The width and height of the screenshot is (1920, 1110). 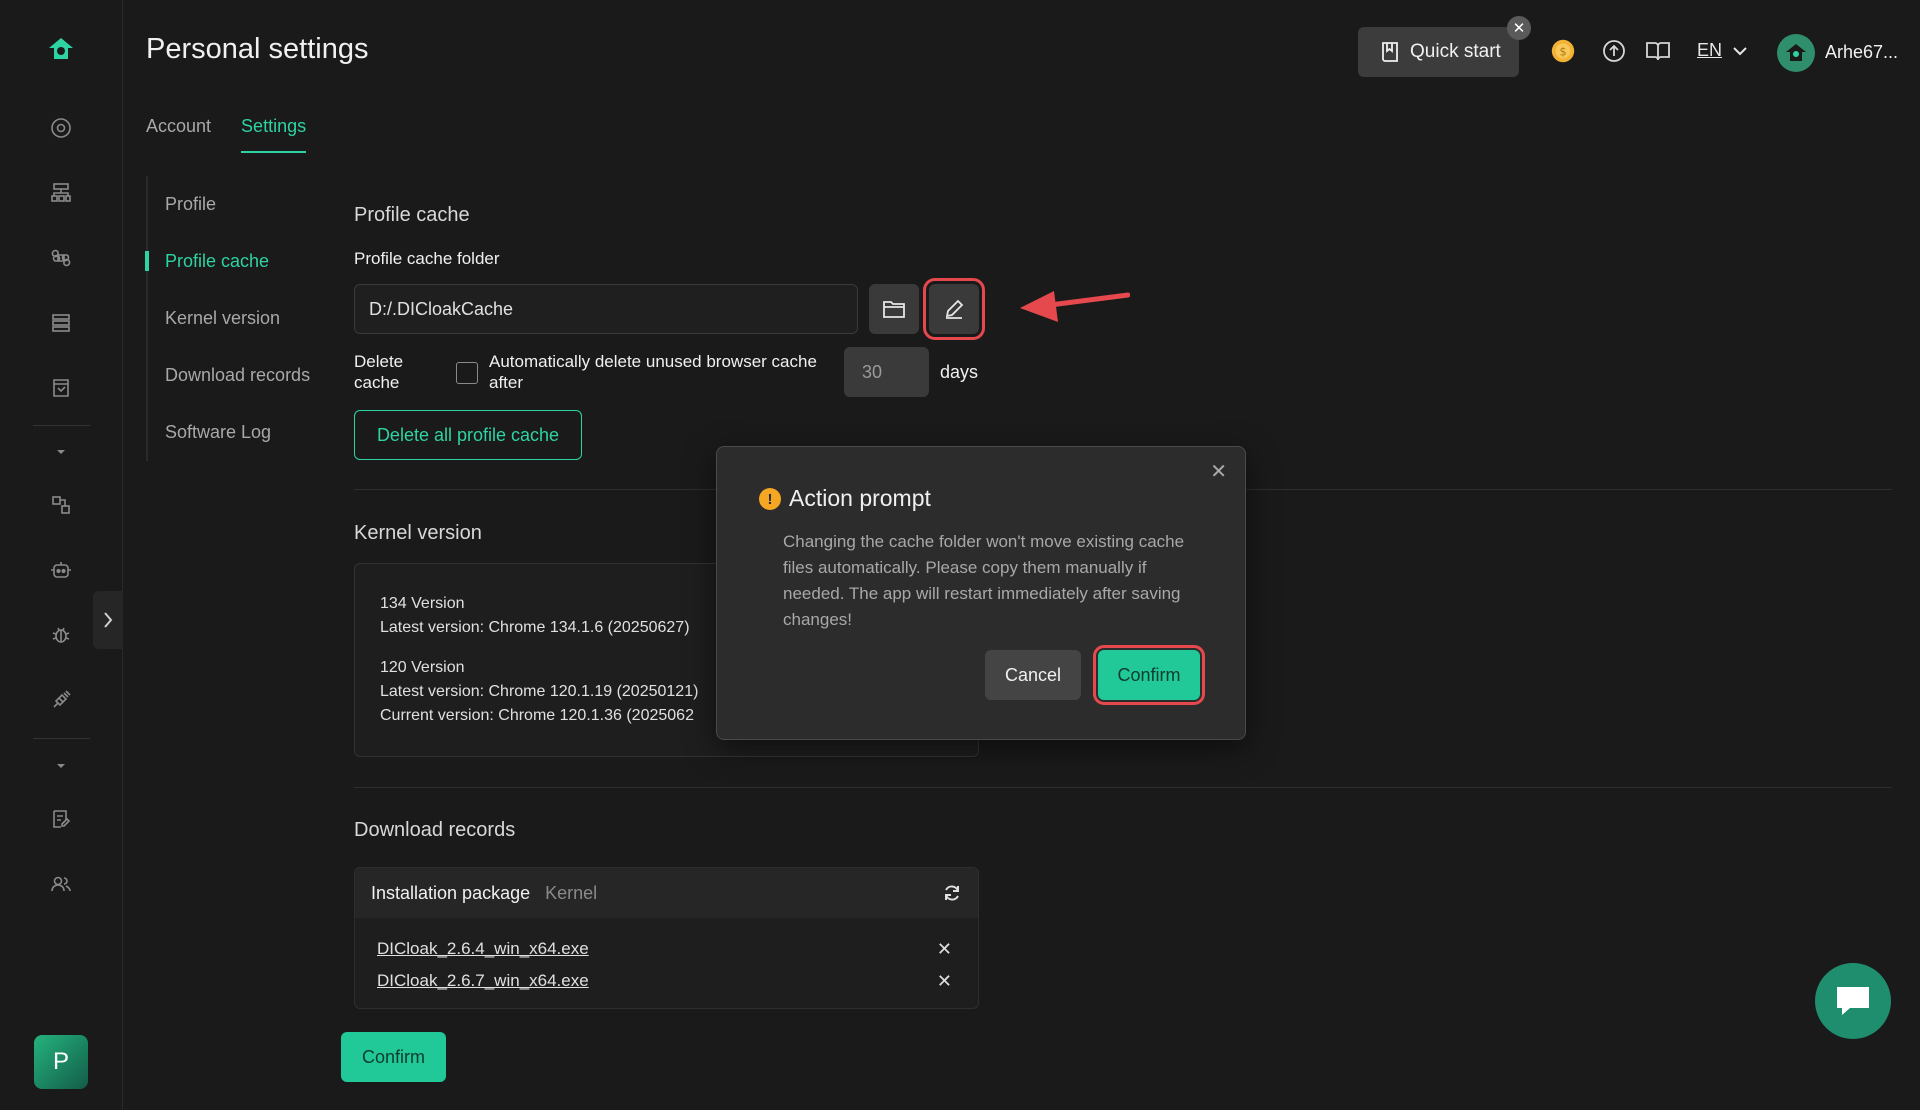 I want to click on folder-icon, so click(x=894, y=309).